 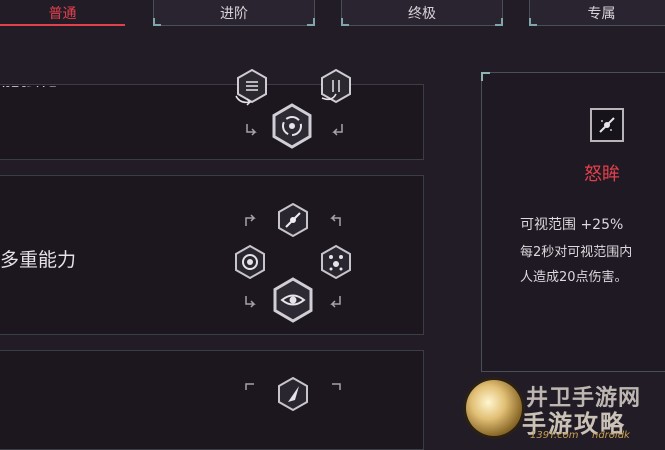 What do you see at coordinates (494, 408) in the screenshot?
I see `watermark-logo` at bounding box center [494, 408].